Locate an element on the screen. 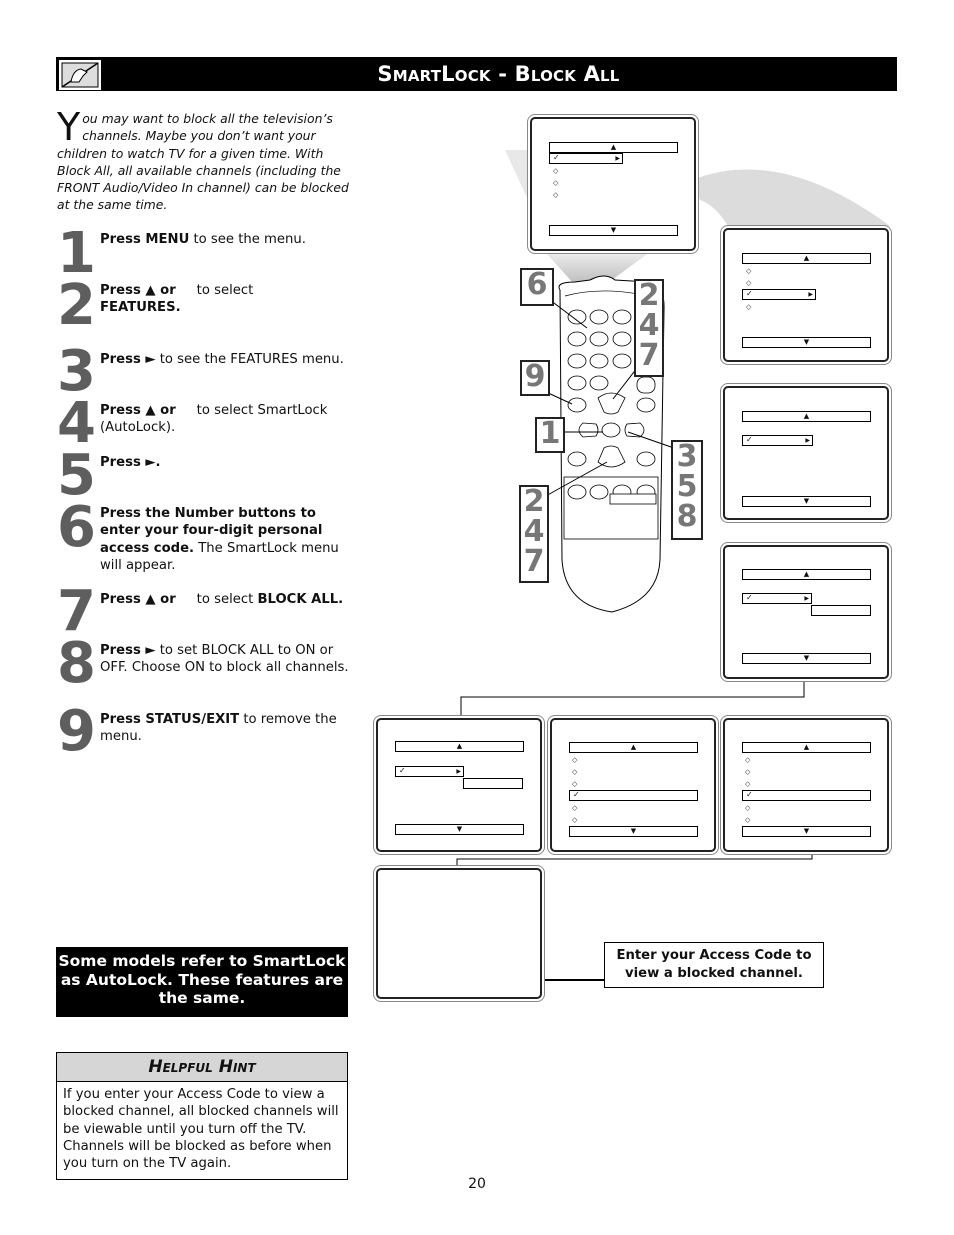 Image resolution: width=954 pixels, height=1235 pixels. step-callout-358: 3 5 8 is located at coordinates (687, 490).